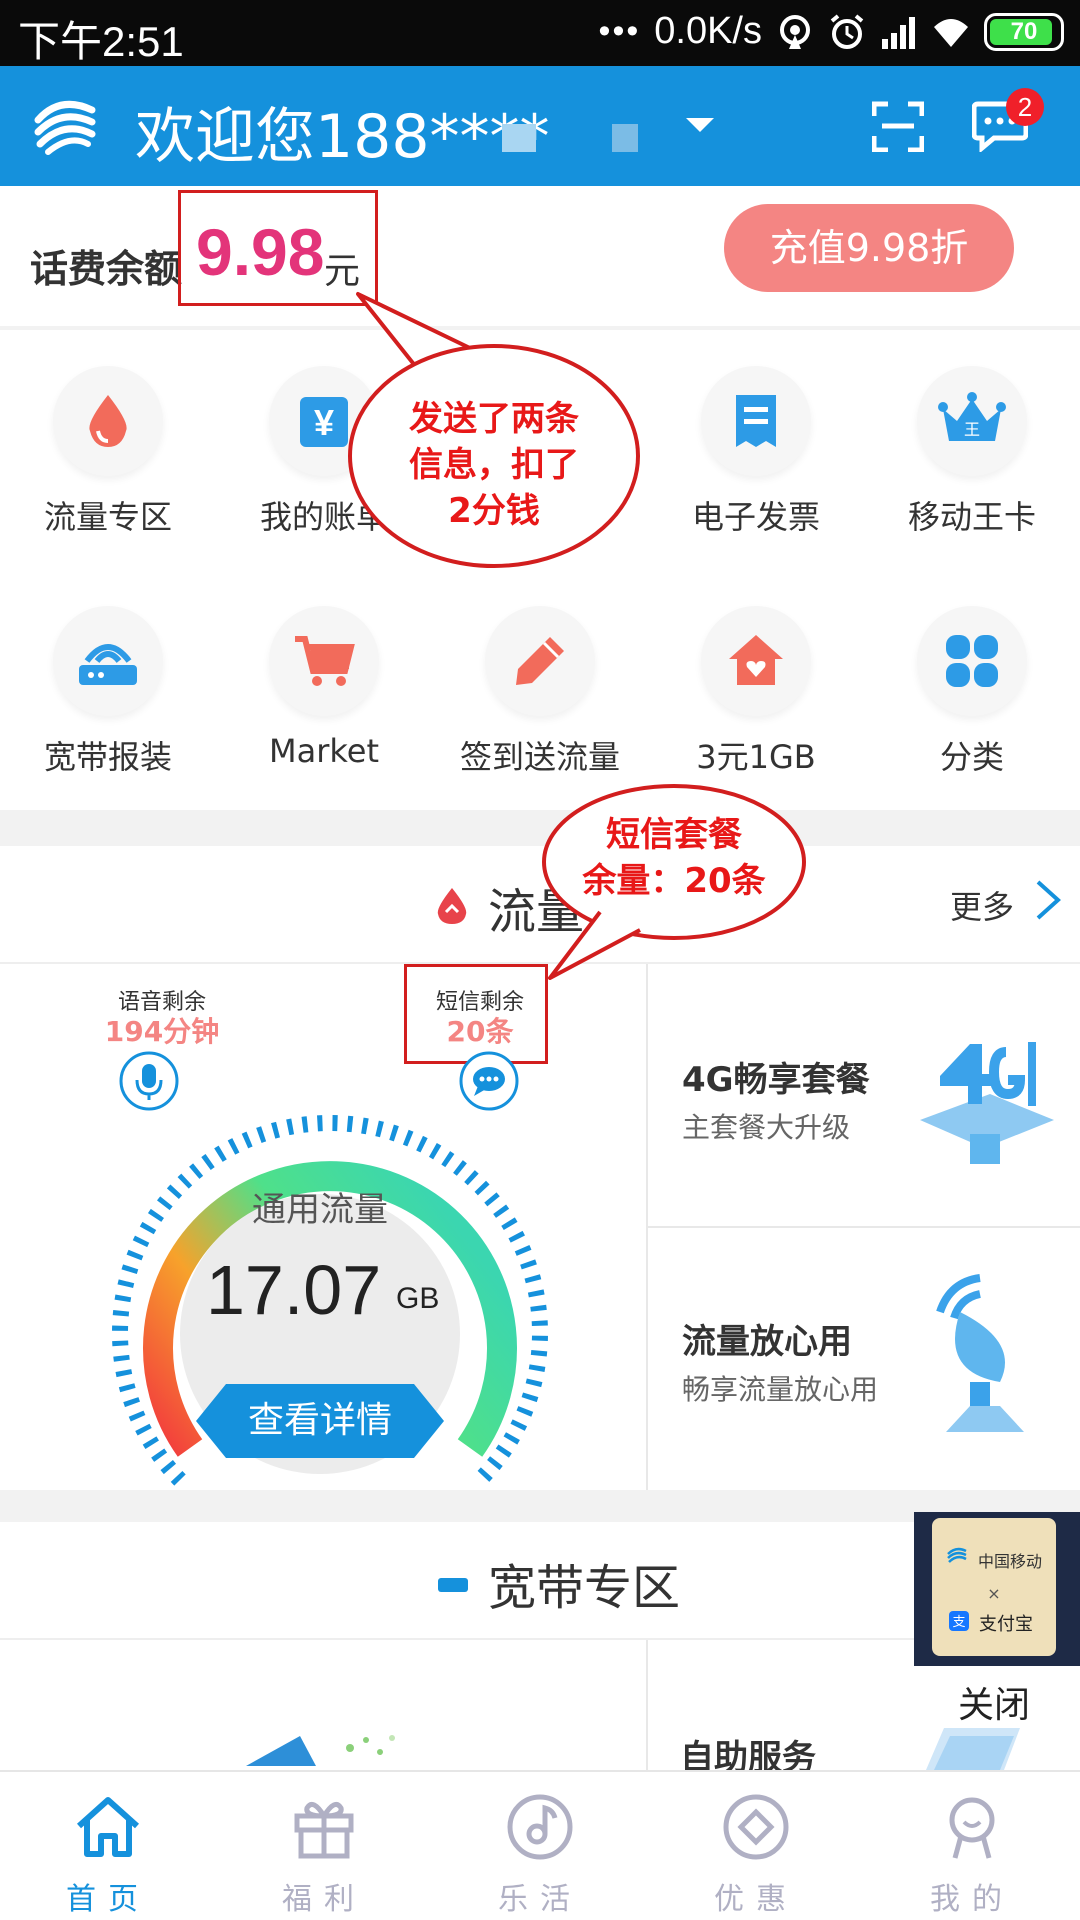 The height and width of the screenshot is (1920, 1080). I want to click on callout-line: 信息，扣了, so click(494, 465).